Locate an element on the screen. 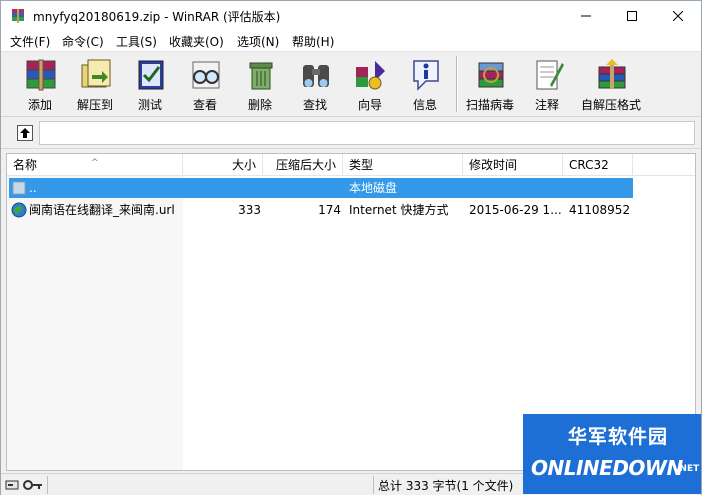  key-icon is located at coordinates (33, 485).